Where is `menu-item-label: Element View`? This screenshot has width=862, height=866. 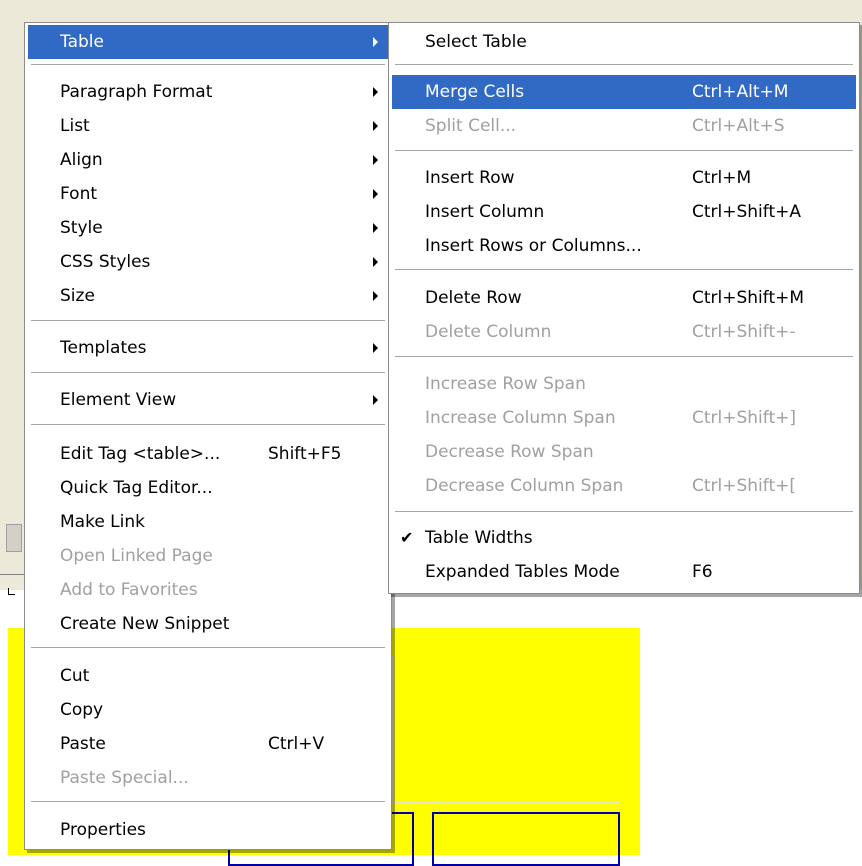
menu-item-label: Element View is located at coordinates (118, 400).